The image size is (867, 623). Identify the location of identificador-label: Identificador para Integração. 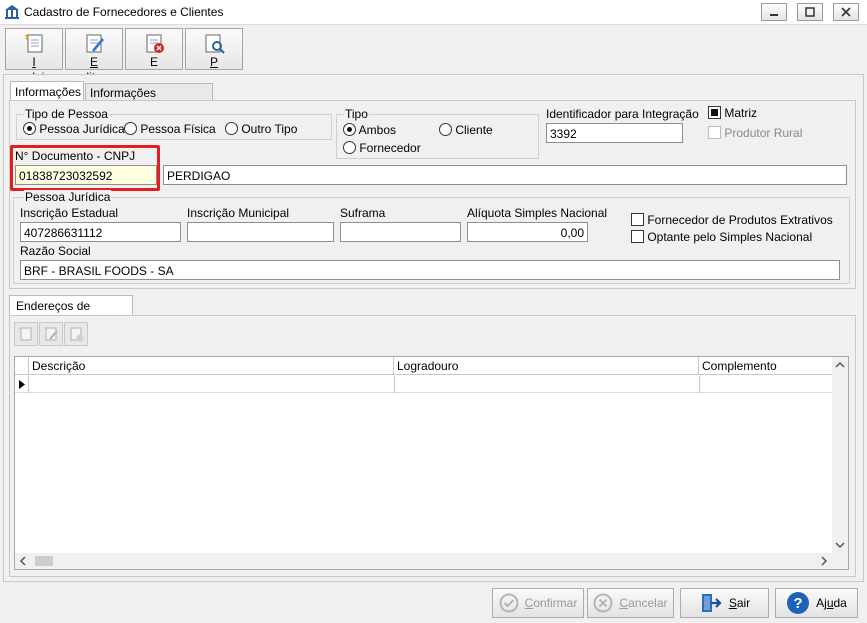
(622, 114).